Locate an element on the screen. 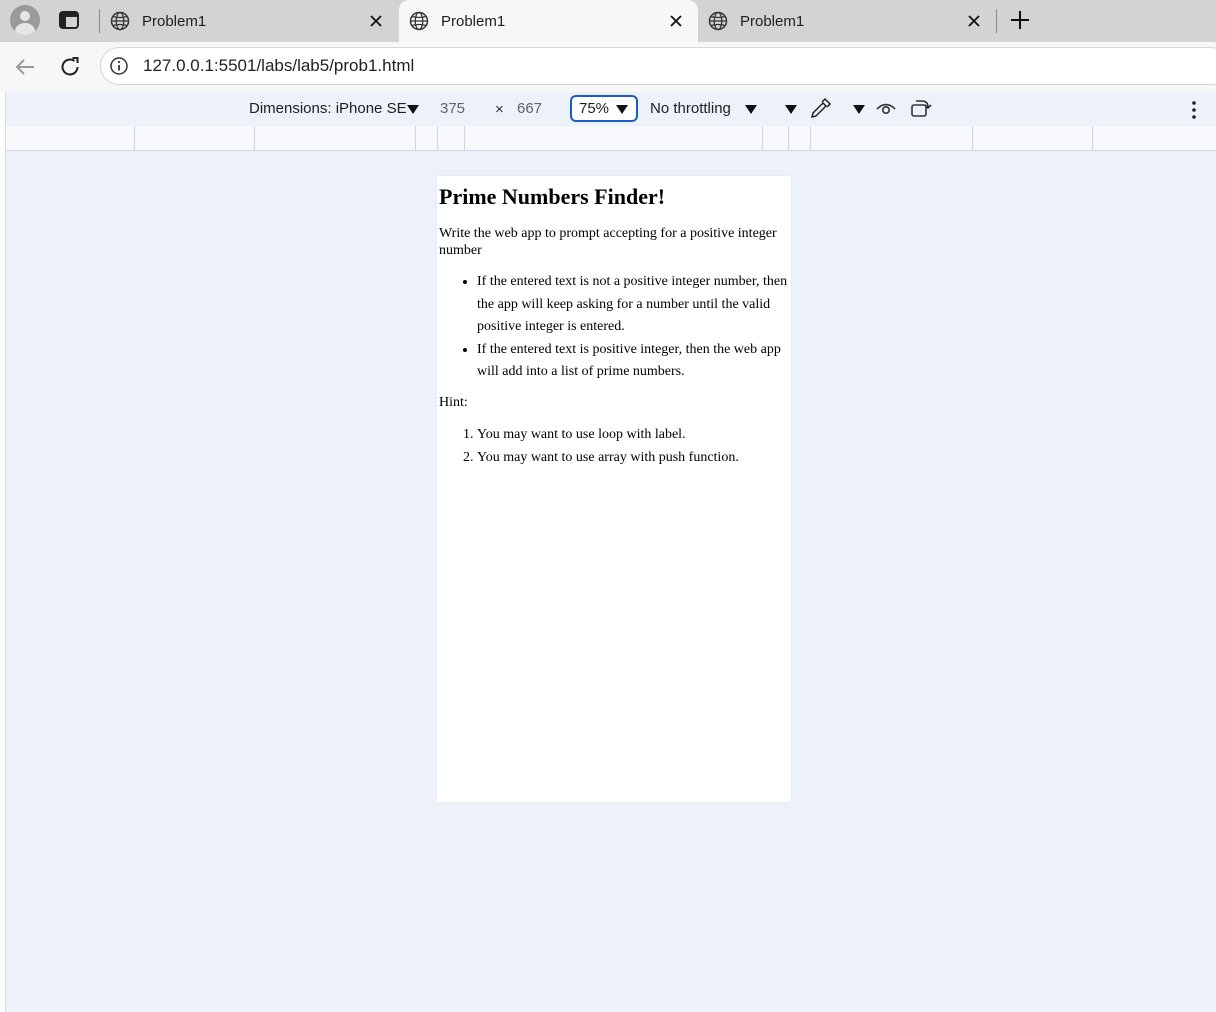 The image size is (1216, 1012). eyedropper-icon is located at coordinates (820, 109).